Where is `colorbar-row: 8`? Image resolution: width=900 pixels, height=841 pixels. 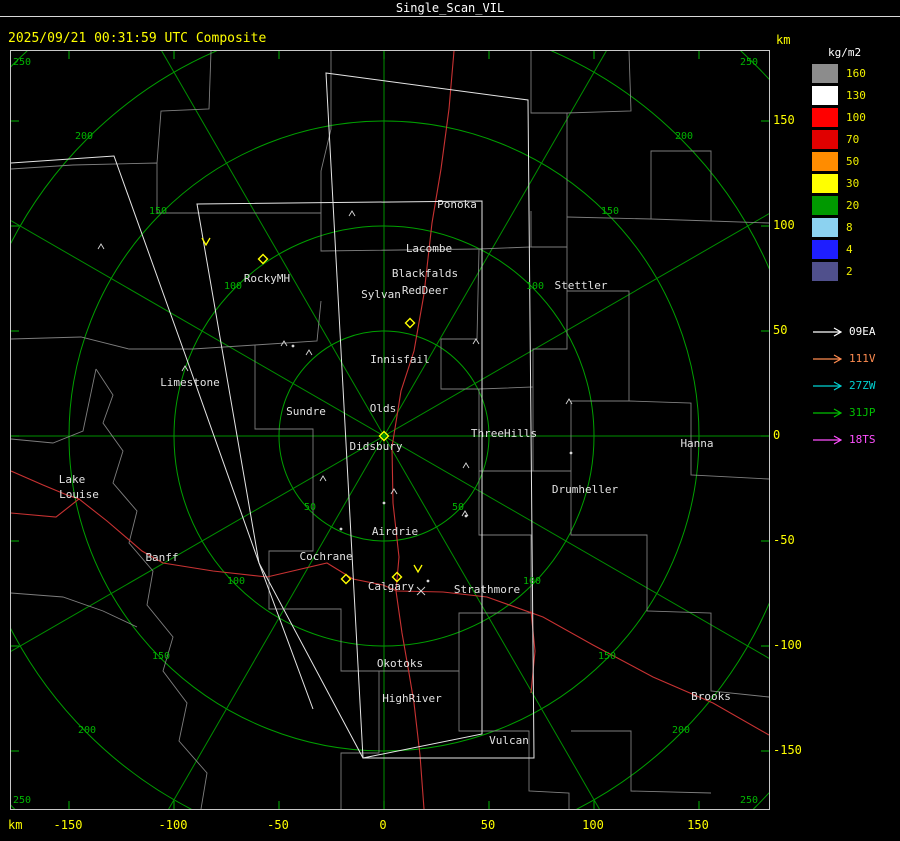 colorbar-row: 8 is located at coordinates (839, 227).